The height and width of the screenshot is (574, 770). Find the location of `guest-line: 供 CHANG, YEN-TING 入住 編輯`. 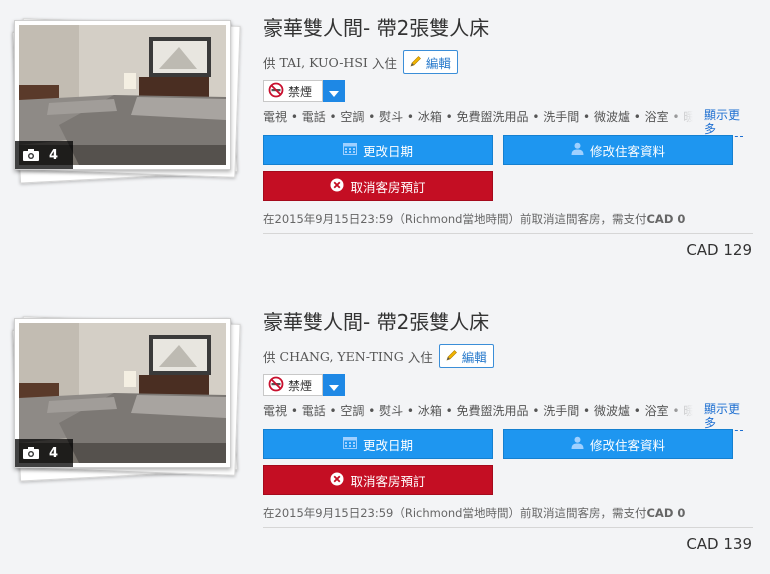

guest-line: 供 CHANG, YEN-TING 入住 編輯 is located at coordinates (378, 356).